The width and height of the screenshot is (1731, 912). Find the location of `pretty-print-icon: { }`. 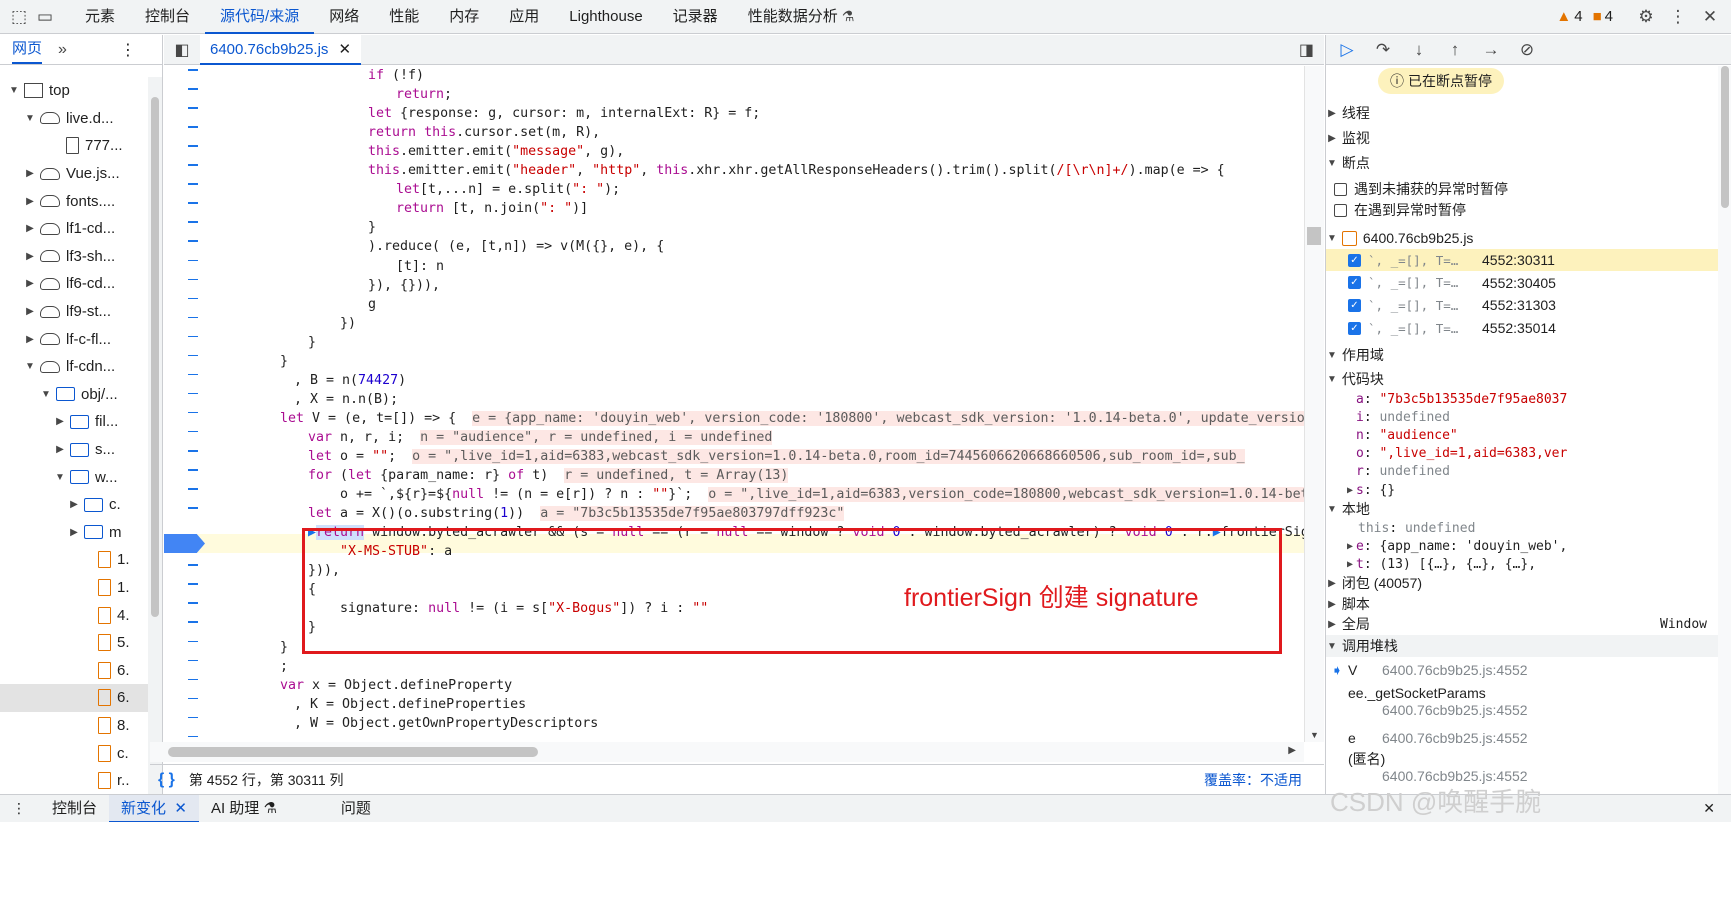

pretty-print-icon: { } is located at coordinates (166, 780).